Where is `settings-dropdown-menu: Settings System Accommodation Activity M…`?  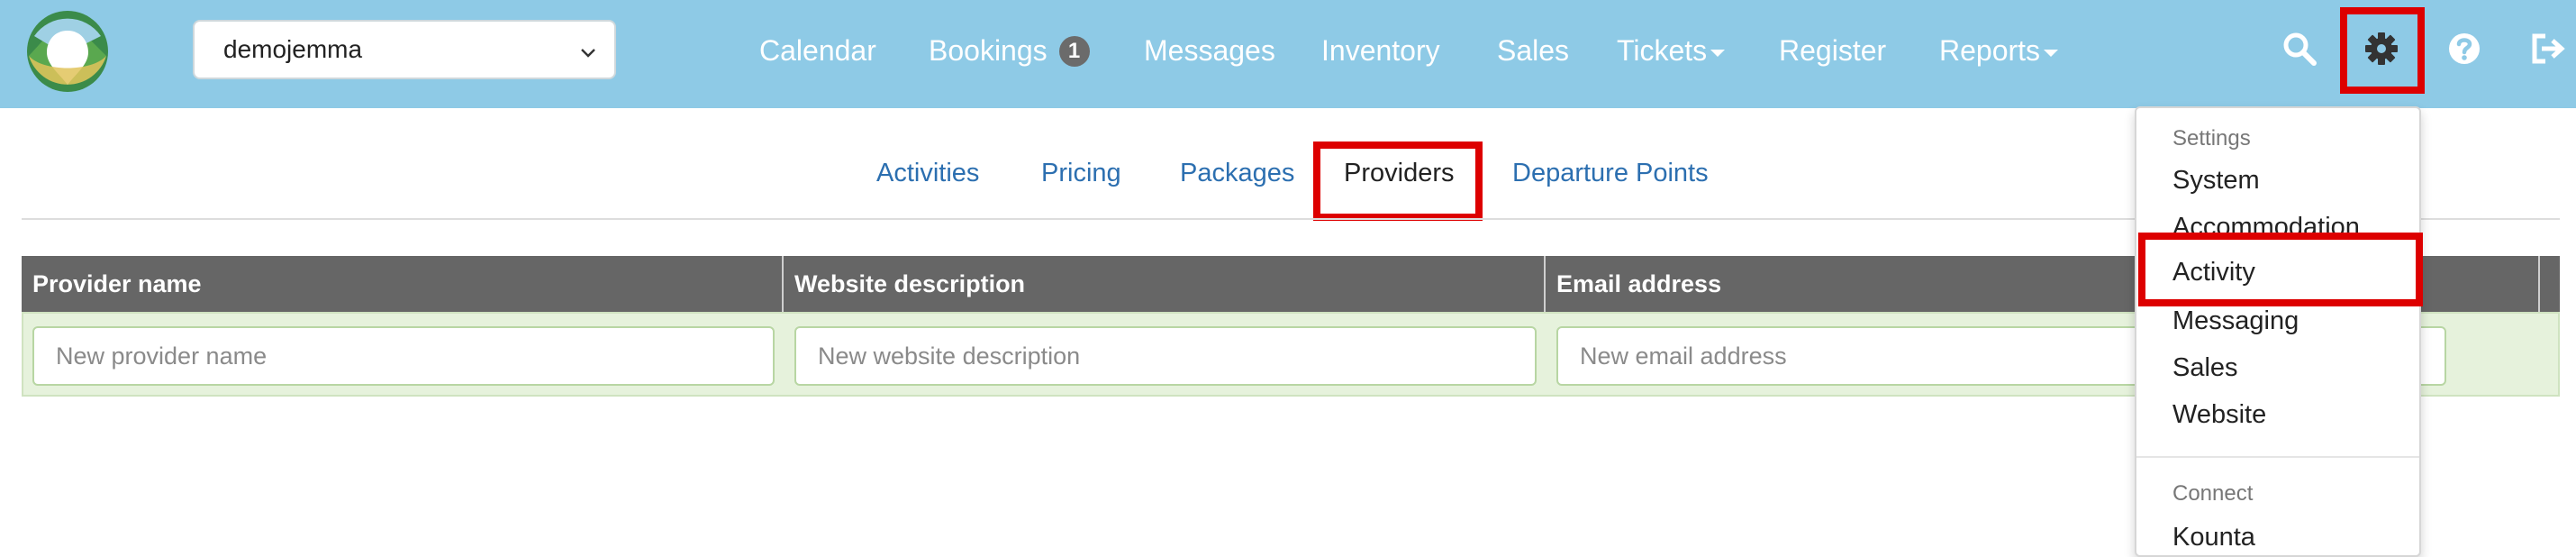 settings-dropdown-menu: Settings System Accommodation Activity M… is located at coordinates (2278, 331).